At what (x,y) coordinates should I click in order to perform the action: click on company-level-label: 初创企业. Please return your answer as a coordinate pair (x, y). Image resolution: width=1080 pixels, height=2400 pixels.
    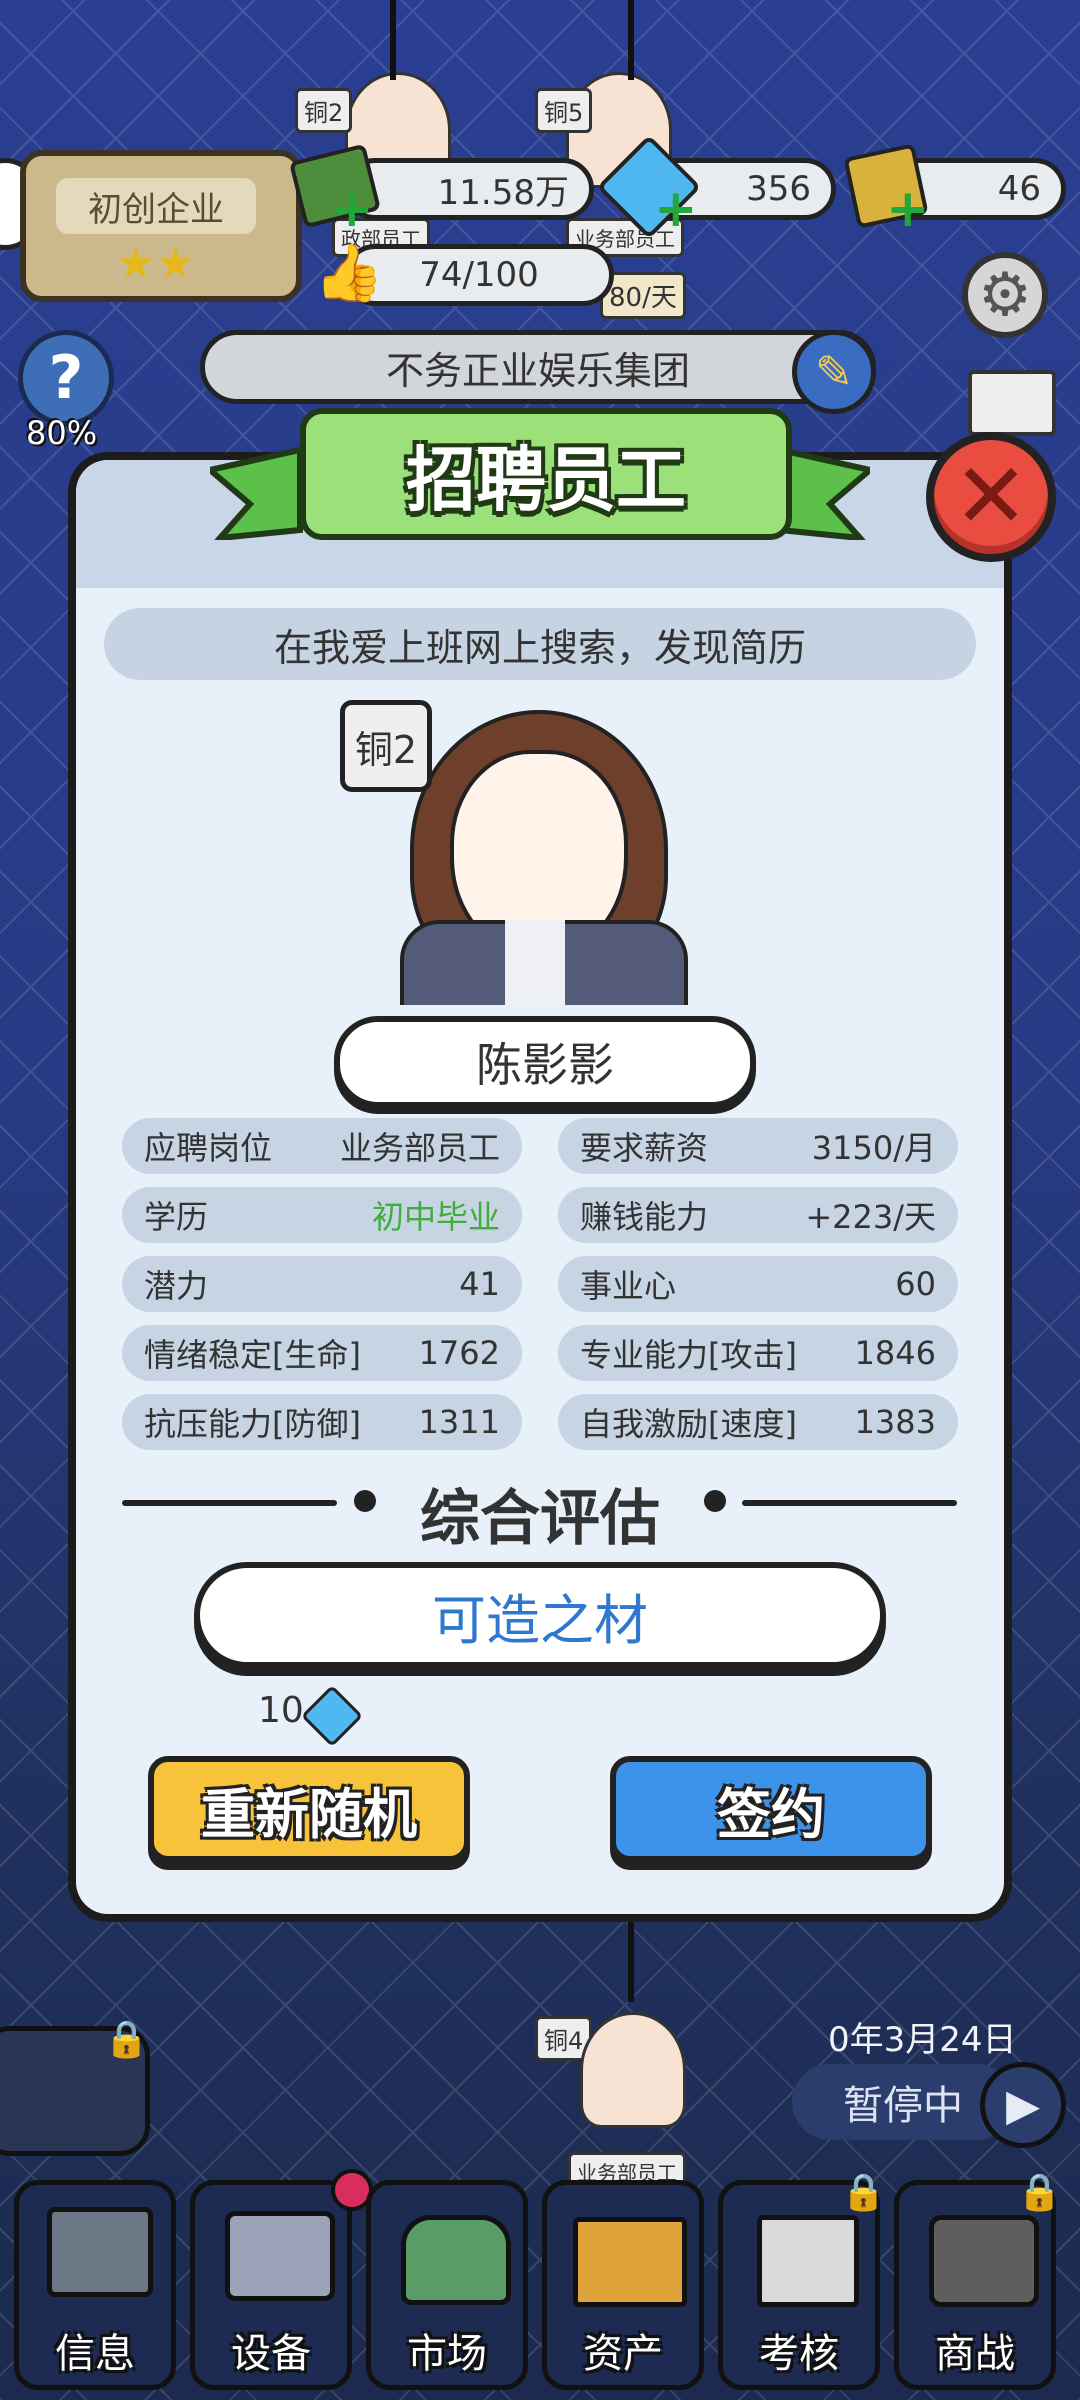
    Looking at the image, I should click on (156, 206).